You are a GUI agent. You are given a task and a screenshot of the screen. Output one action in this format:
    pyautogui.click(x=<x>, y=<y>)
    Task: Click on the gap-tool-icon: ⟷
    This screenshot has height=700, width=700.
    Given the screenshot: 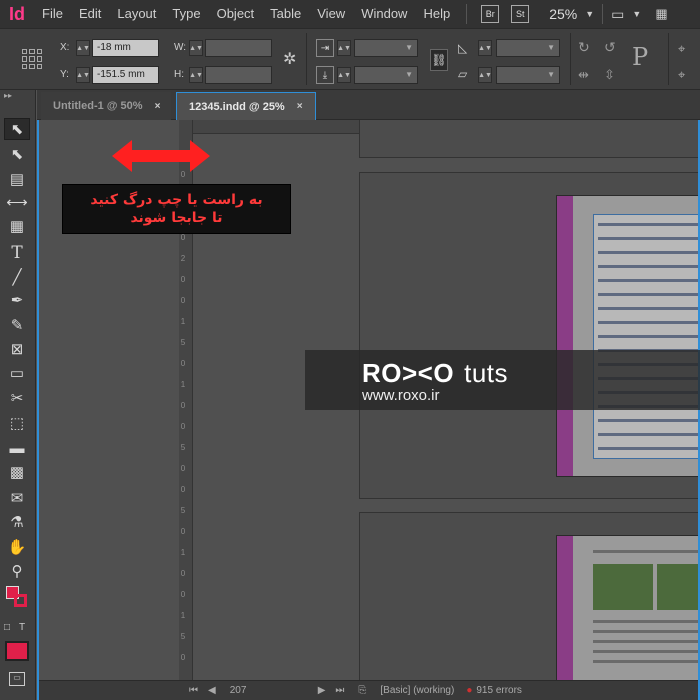 What is the action you would take?
    pyautogui.click(x=17, y=202)
    